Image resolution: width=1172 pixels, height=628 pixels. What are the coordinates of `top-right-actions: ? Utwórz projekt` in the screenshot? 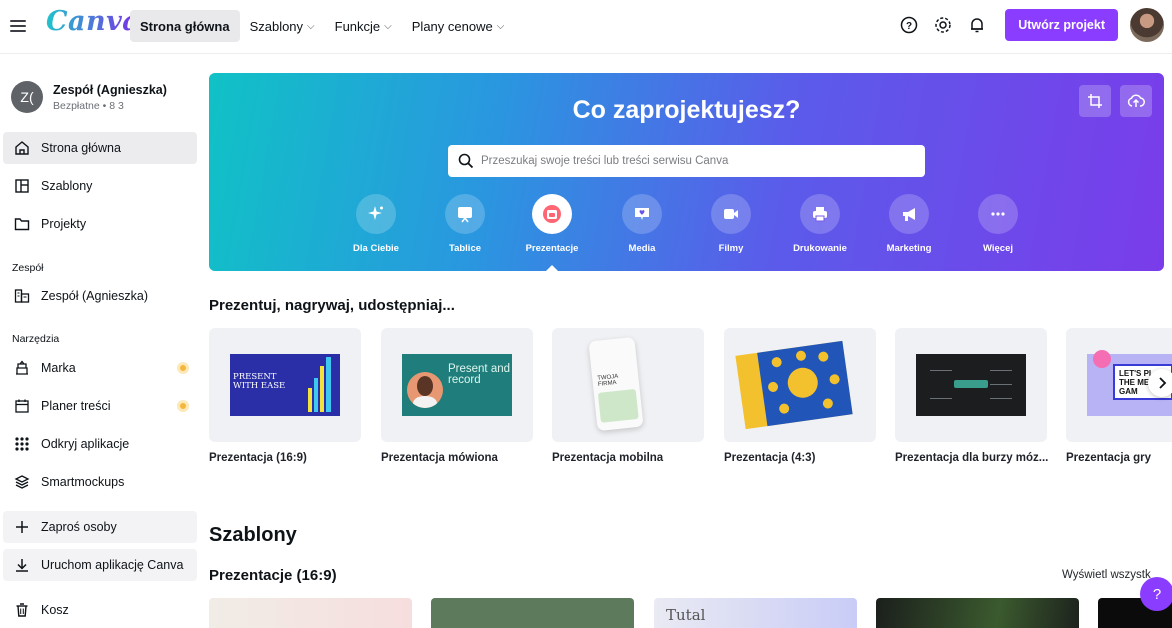 It's located at (1027, 25).